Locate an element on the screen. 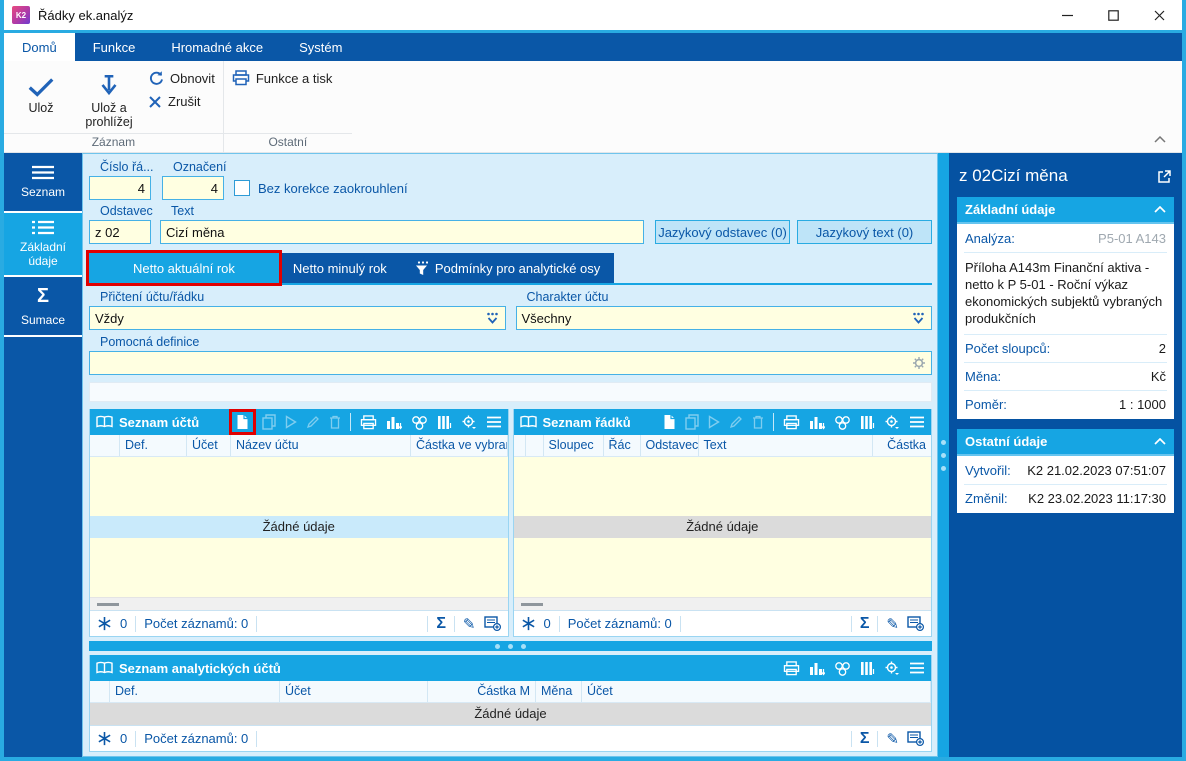 The width and height of the screenshot is (1186, 761). tab-podminky-pro-analyticke-osy: Podmínky pro analytické osy is located at coordinates (507, 268).